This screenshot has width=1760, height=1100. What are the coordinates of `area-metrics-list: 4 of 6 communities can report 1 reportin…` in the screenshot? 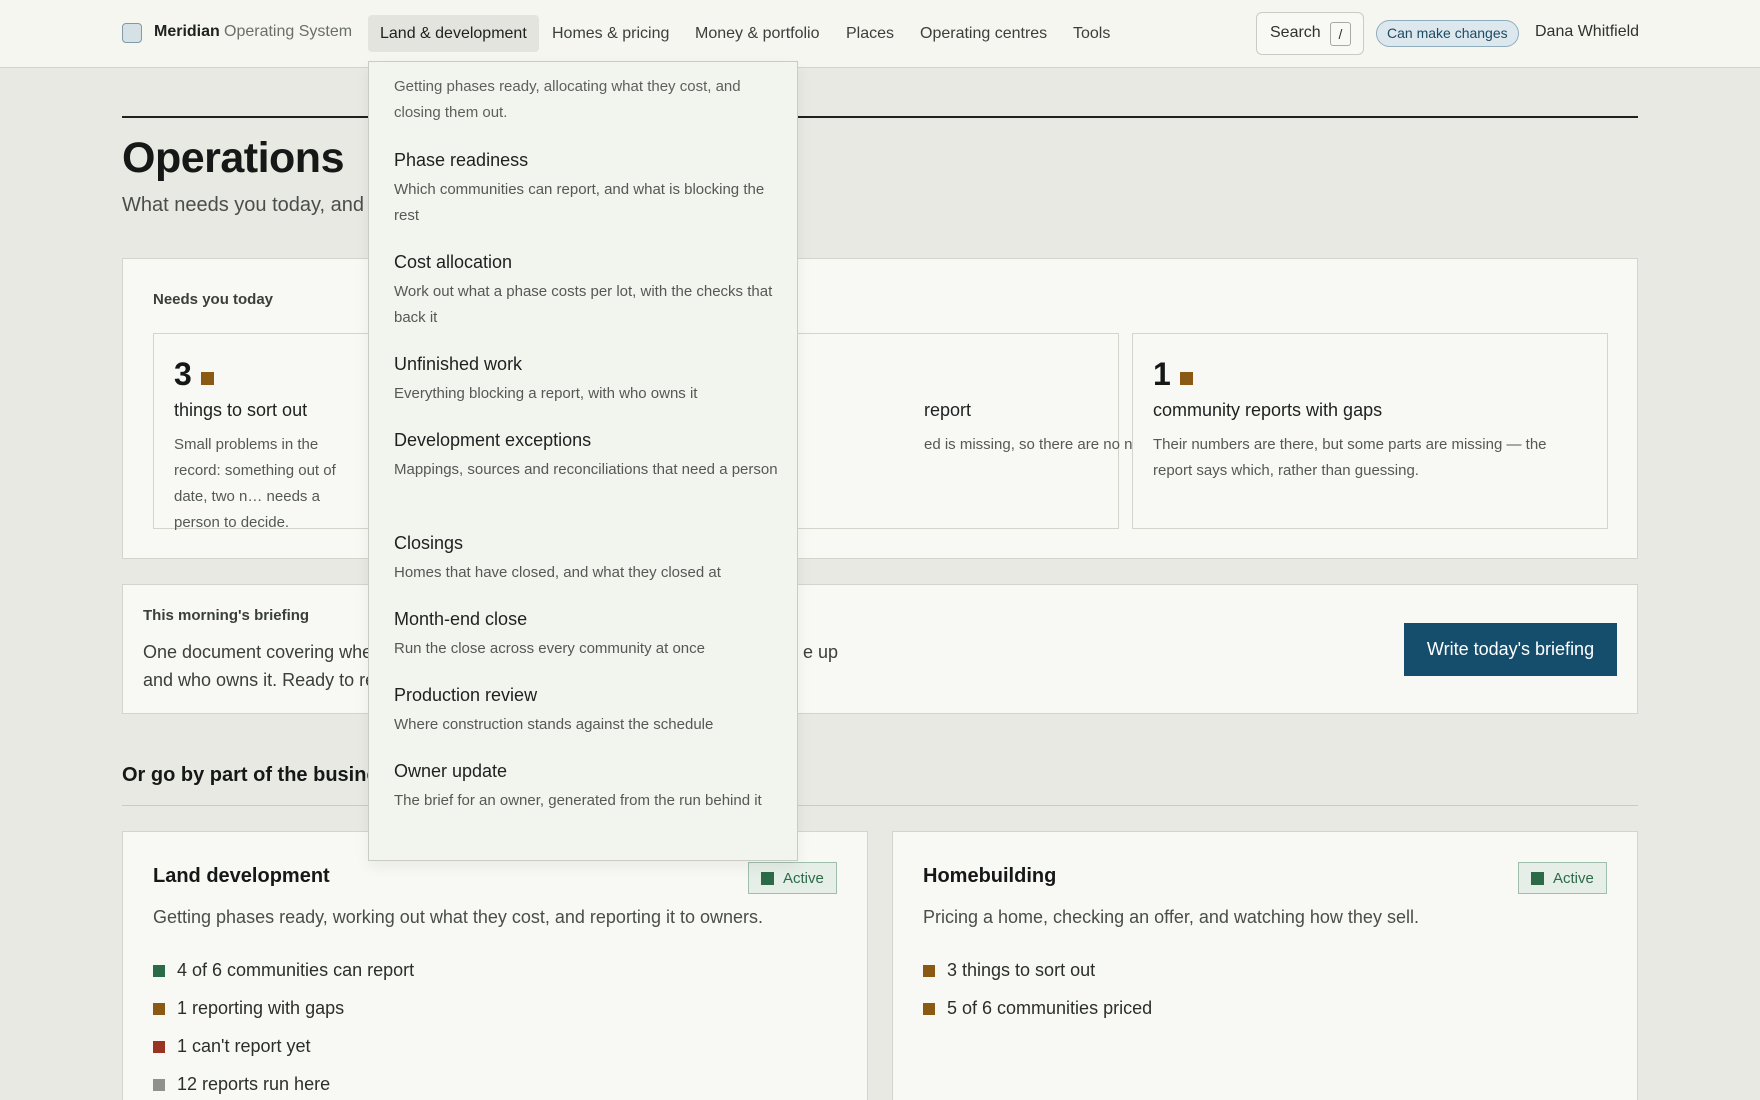 It's located at (283, 1030).